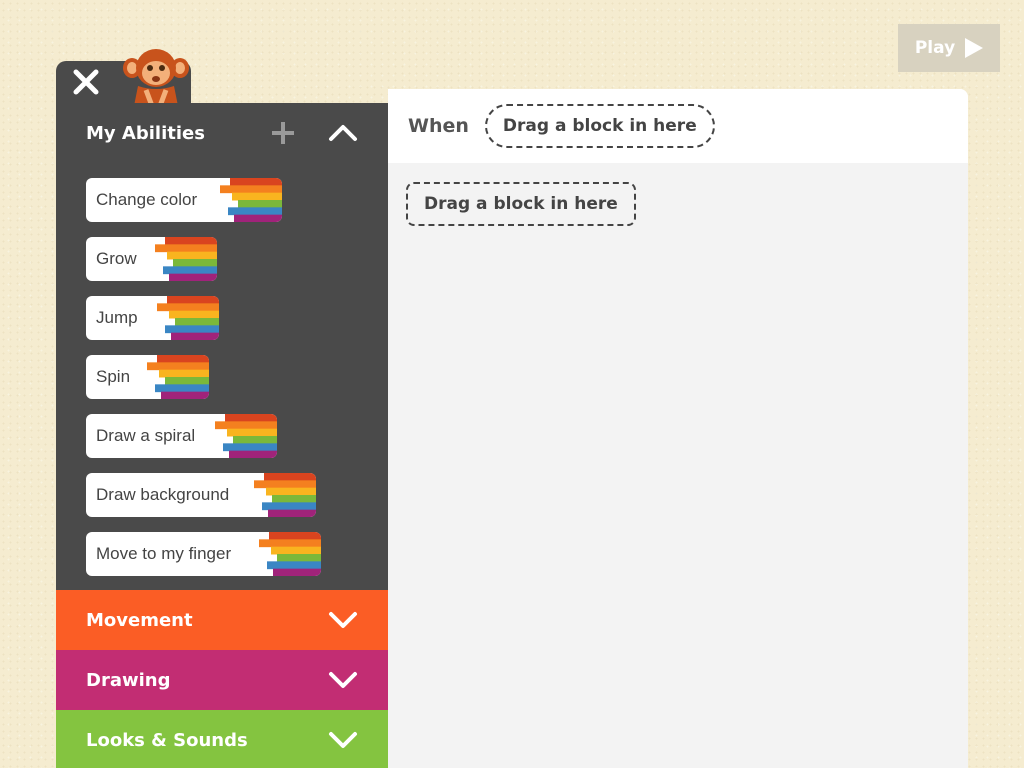  I want to click on play-icon, so click(974, 48).